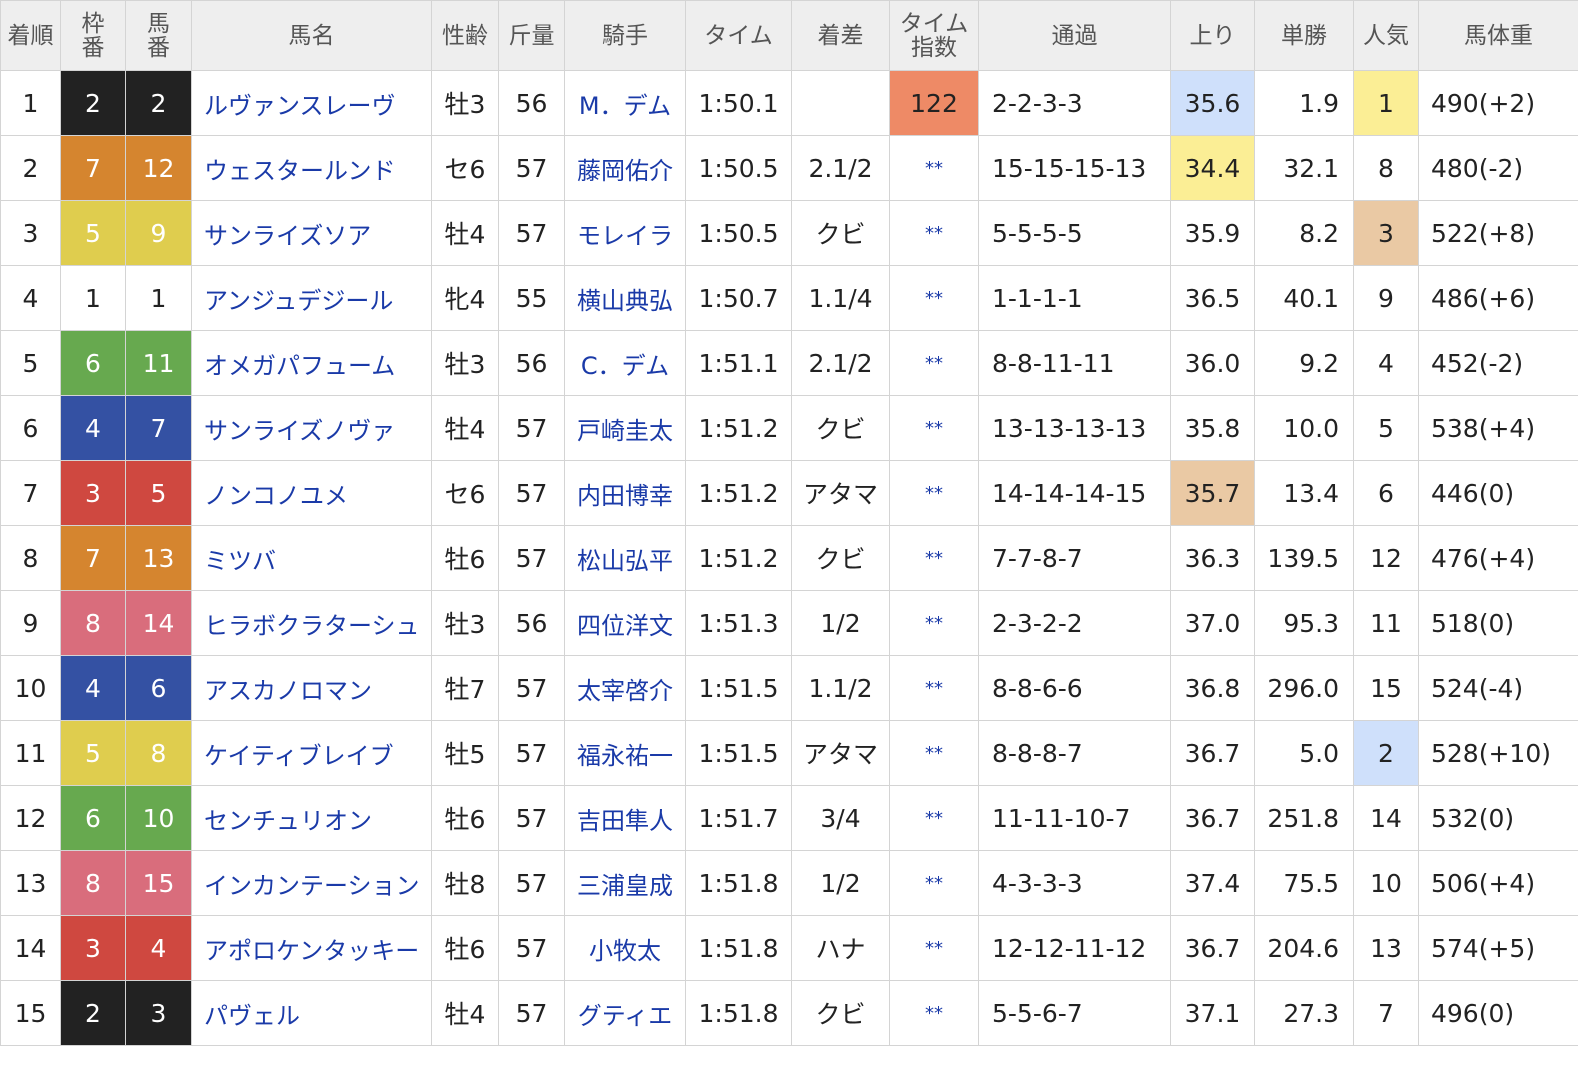  I want to click on horse-name-link: ヒラボクラターシュ, so click(311, 623).